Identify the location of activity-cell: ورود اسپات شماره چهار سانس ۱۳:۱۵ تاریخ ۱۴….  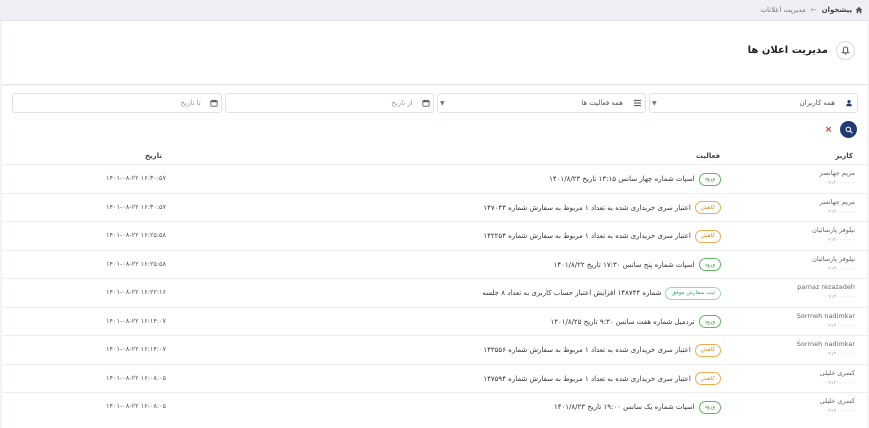
(635, 179).